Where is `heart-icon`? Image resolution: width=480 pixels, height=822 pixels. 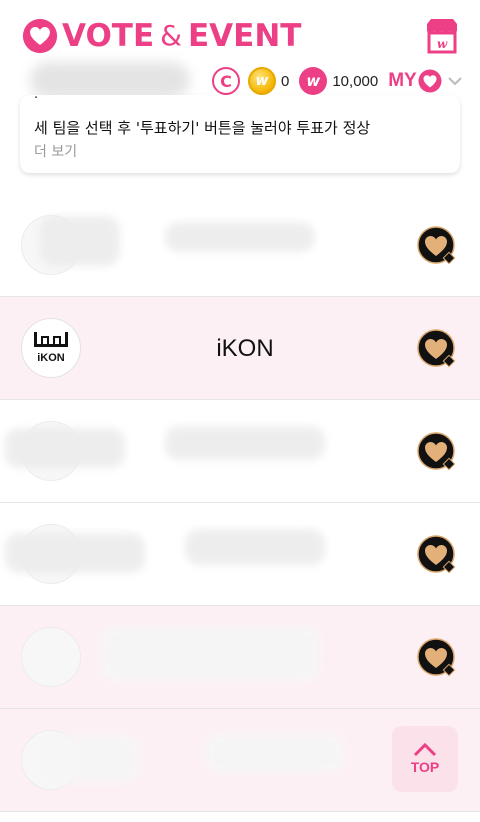
heart-icon is located at coordinates (430, 81).